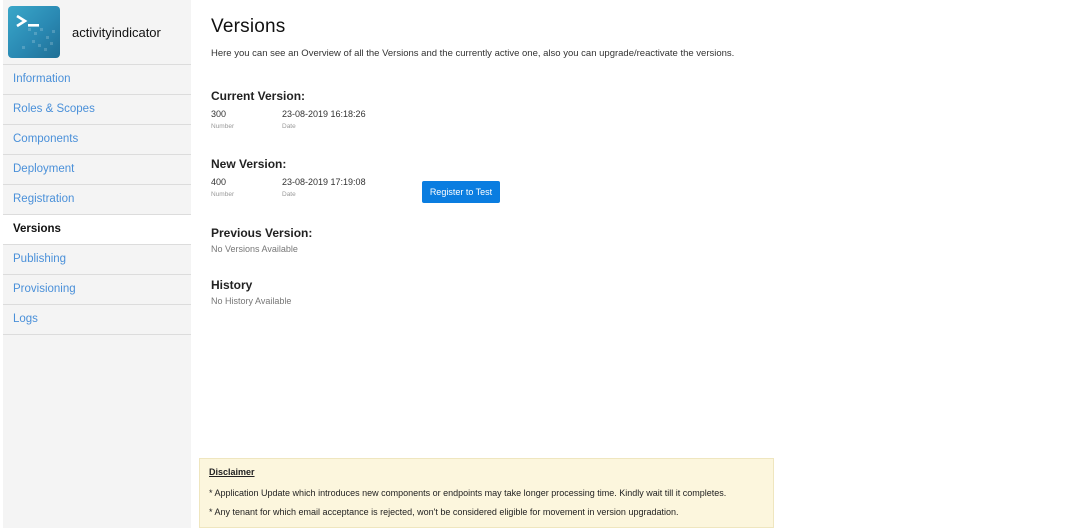  What do you see at coordinates (97, 230) in the screenshot?
I see `sidebar-item-versions: Versions` at bounding box center [97, 230].